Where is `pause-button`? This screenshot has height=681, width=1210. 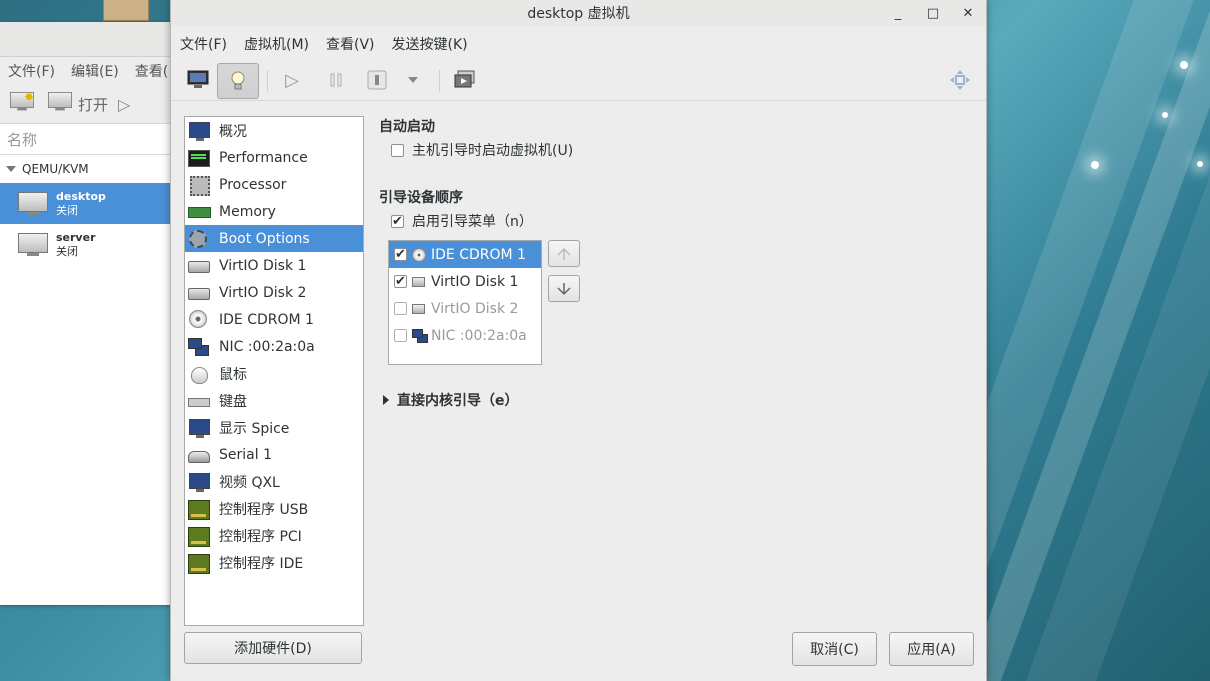
pause-button is located at coordinates (336, 80).